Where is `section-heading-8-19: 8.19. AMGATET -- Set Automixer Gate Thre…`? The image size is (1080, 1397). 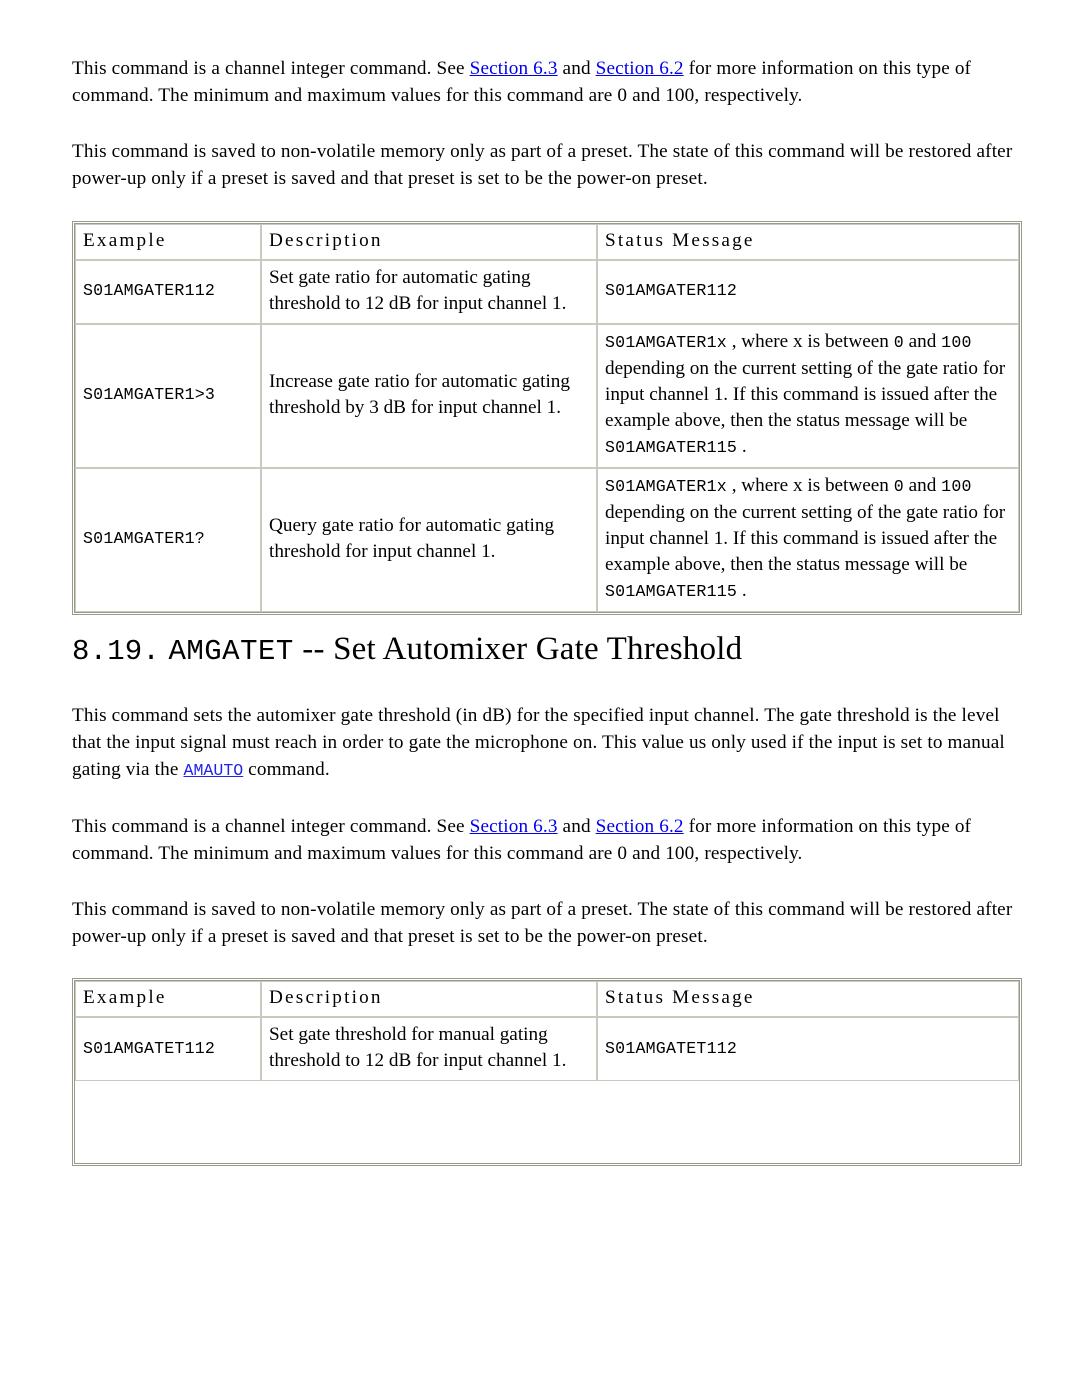 section-heading-8-19: 8.19. AMGATET -- Set Automixer Gate Thre… is located at coordinates (547, 650).